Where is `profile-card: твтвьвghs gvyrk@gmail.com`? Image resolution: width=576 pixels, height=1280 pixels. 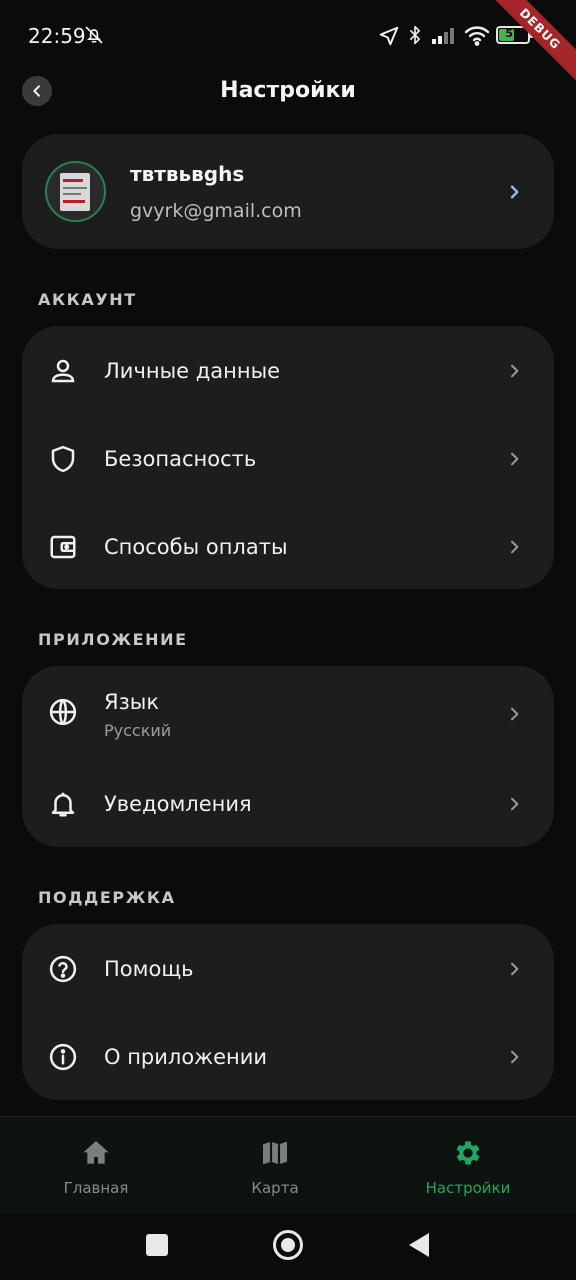 profile-card: твтвьвghs gvyrk@gmail.com is located at coordinates (288, 191).